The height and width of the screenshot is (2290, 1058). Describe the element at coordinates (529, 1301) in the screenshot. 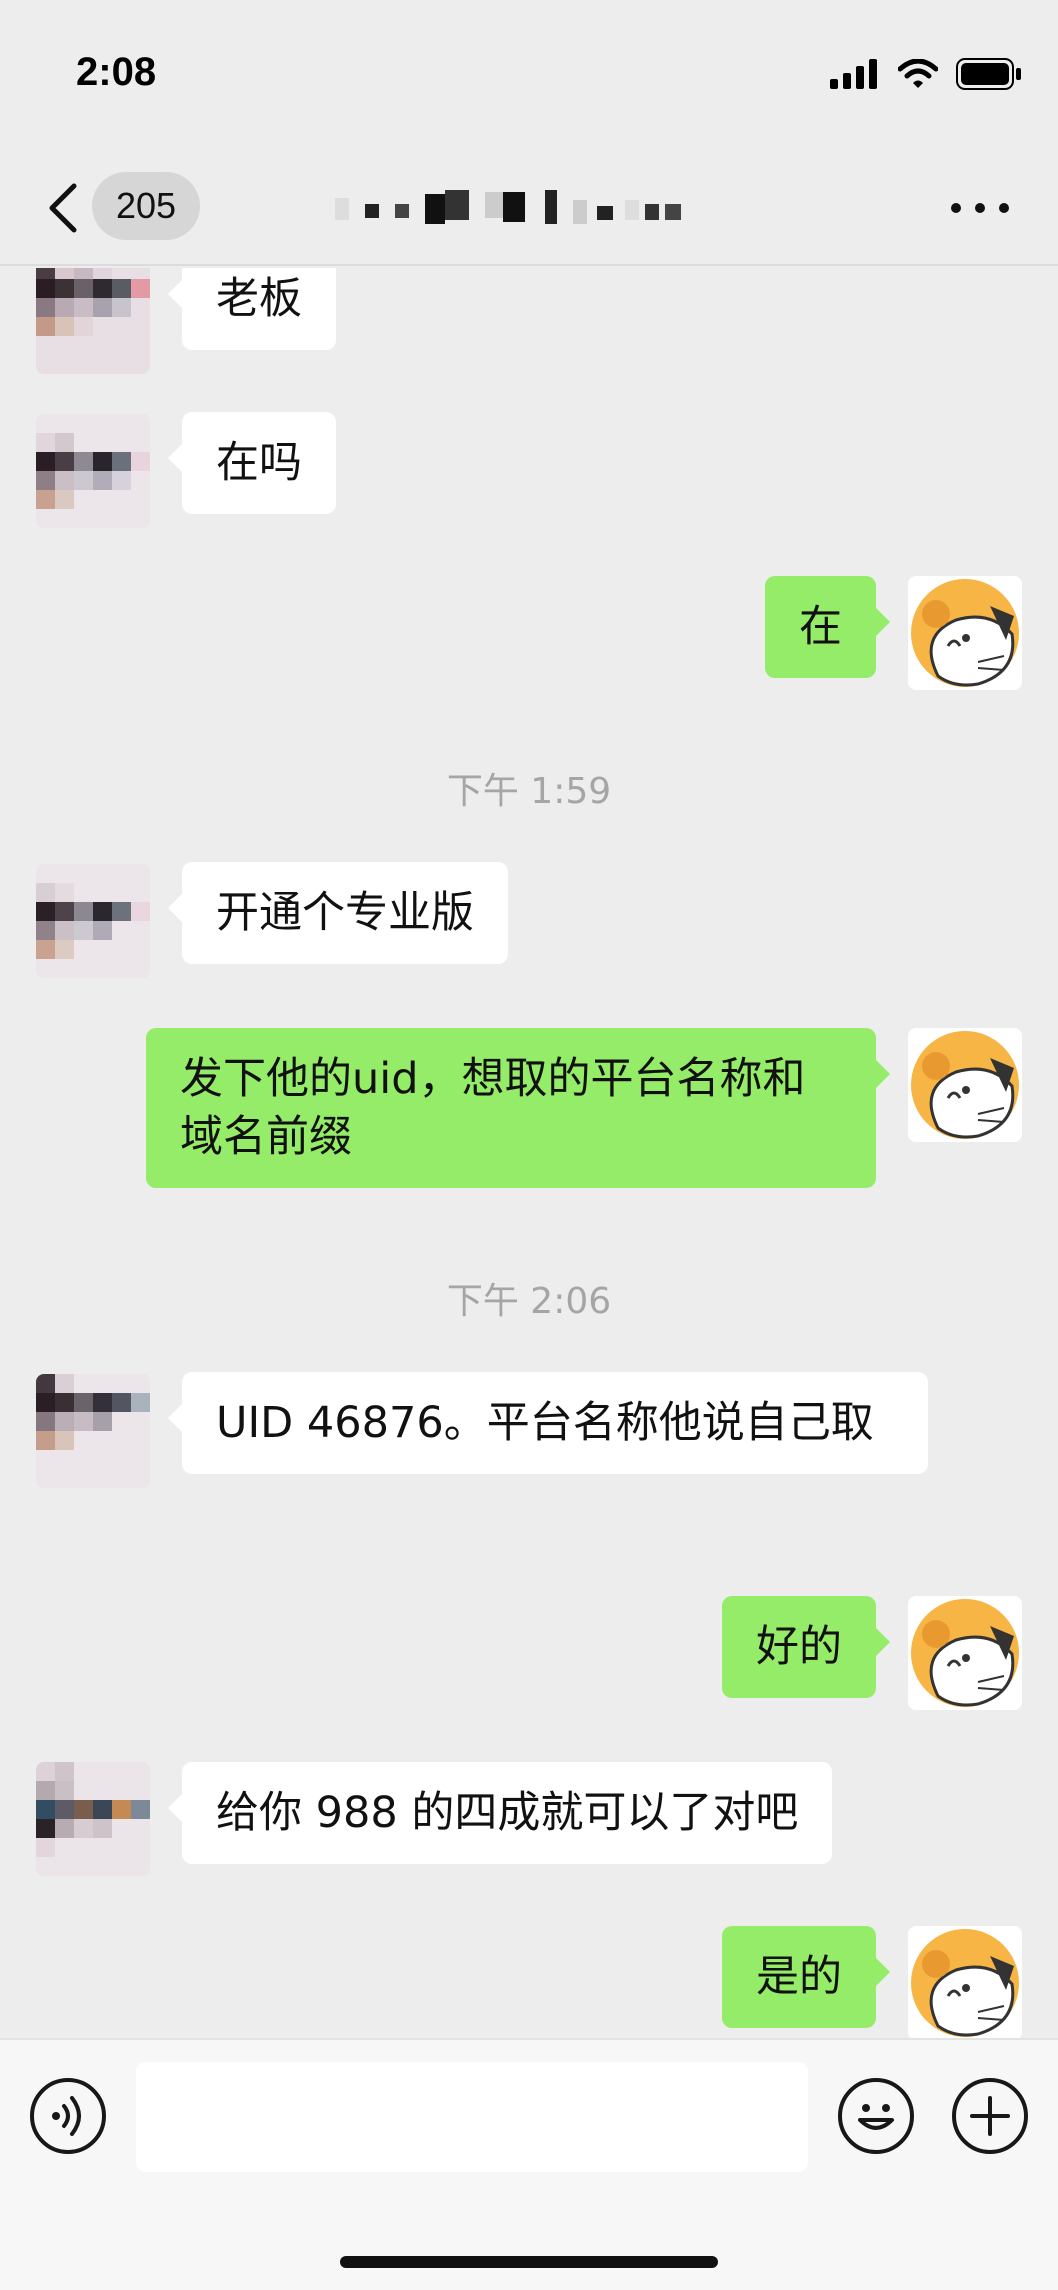

I see `message-timestamp: 下午 2:06` at that location.